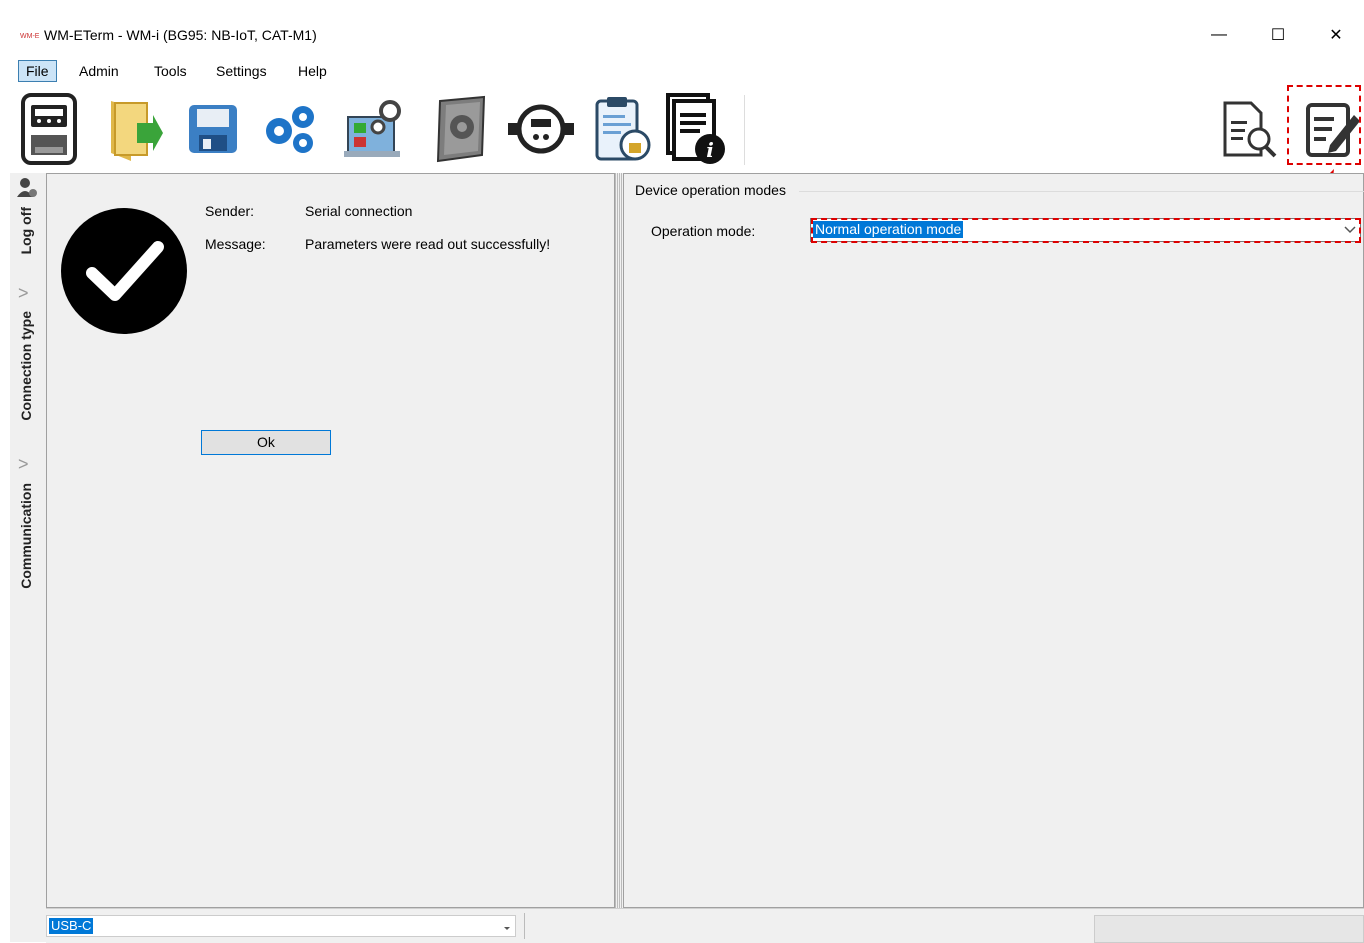 Image resolution: width=1364 pixels, height=943 pixels. What do you see at coordinates (312, 71) in the screenshot?
I see `menu-help: Help` at bounding box center [312, 71].